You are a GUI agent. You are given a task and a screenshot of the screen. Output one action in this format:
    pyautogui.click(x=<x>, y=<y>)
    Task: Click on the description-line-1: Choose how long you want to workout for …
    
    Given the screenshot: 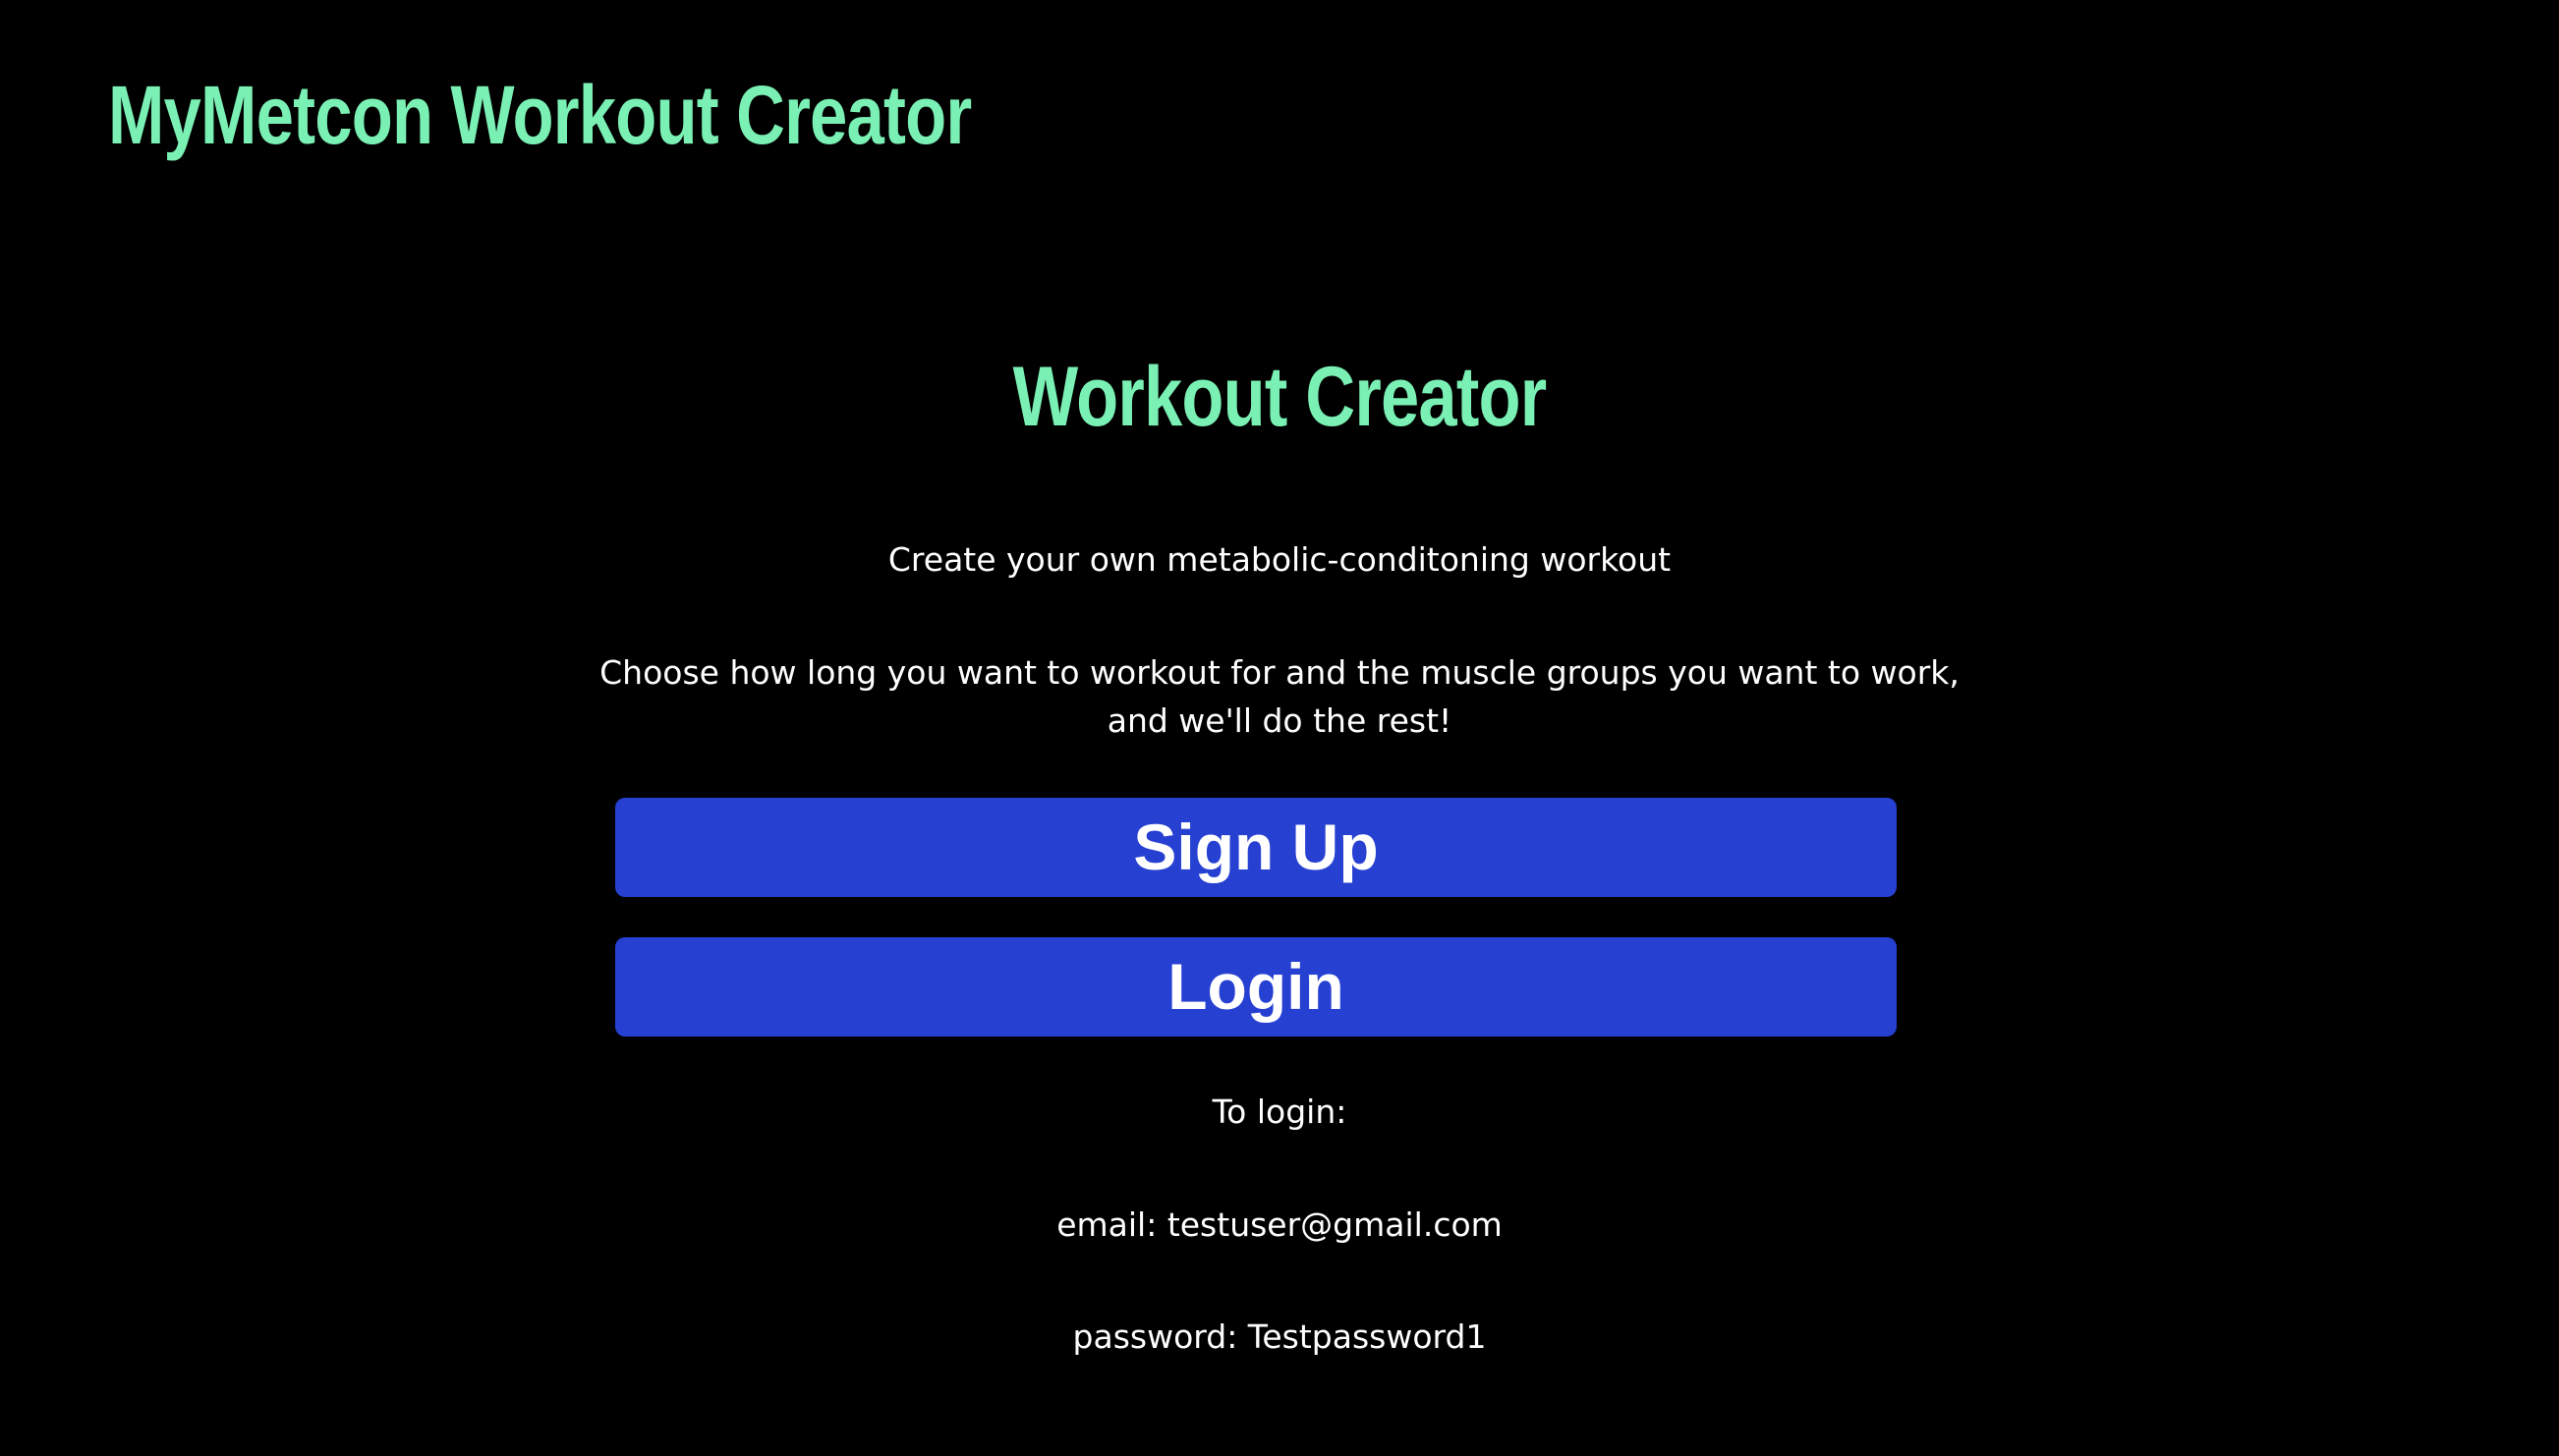 What is the action you would take?
    pyautogui.click(x=1279, y=672)
    